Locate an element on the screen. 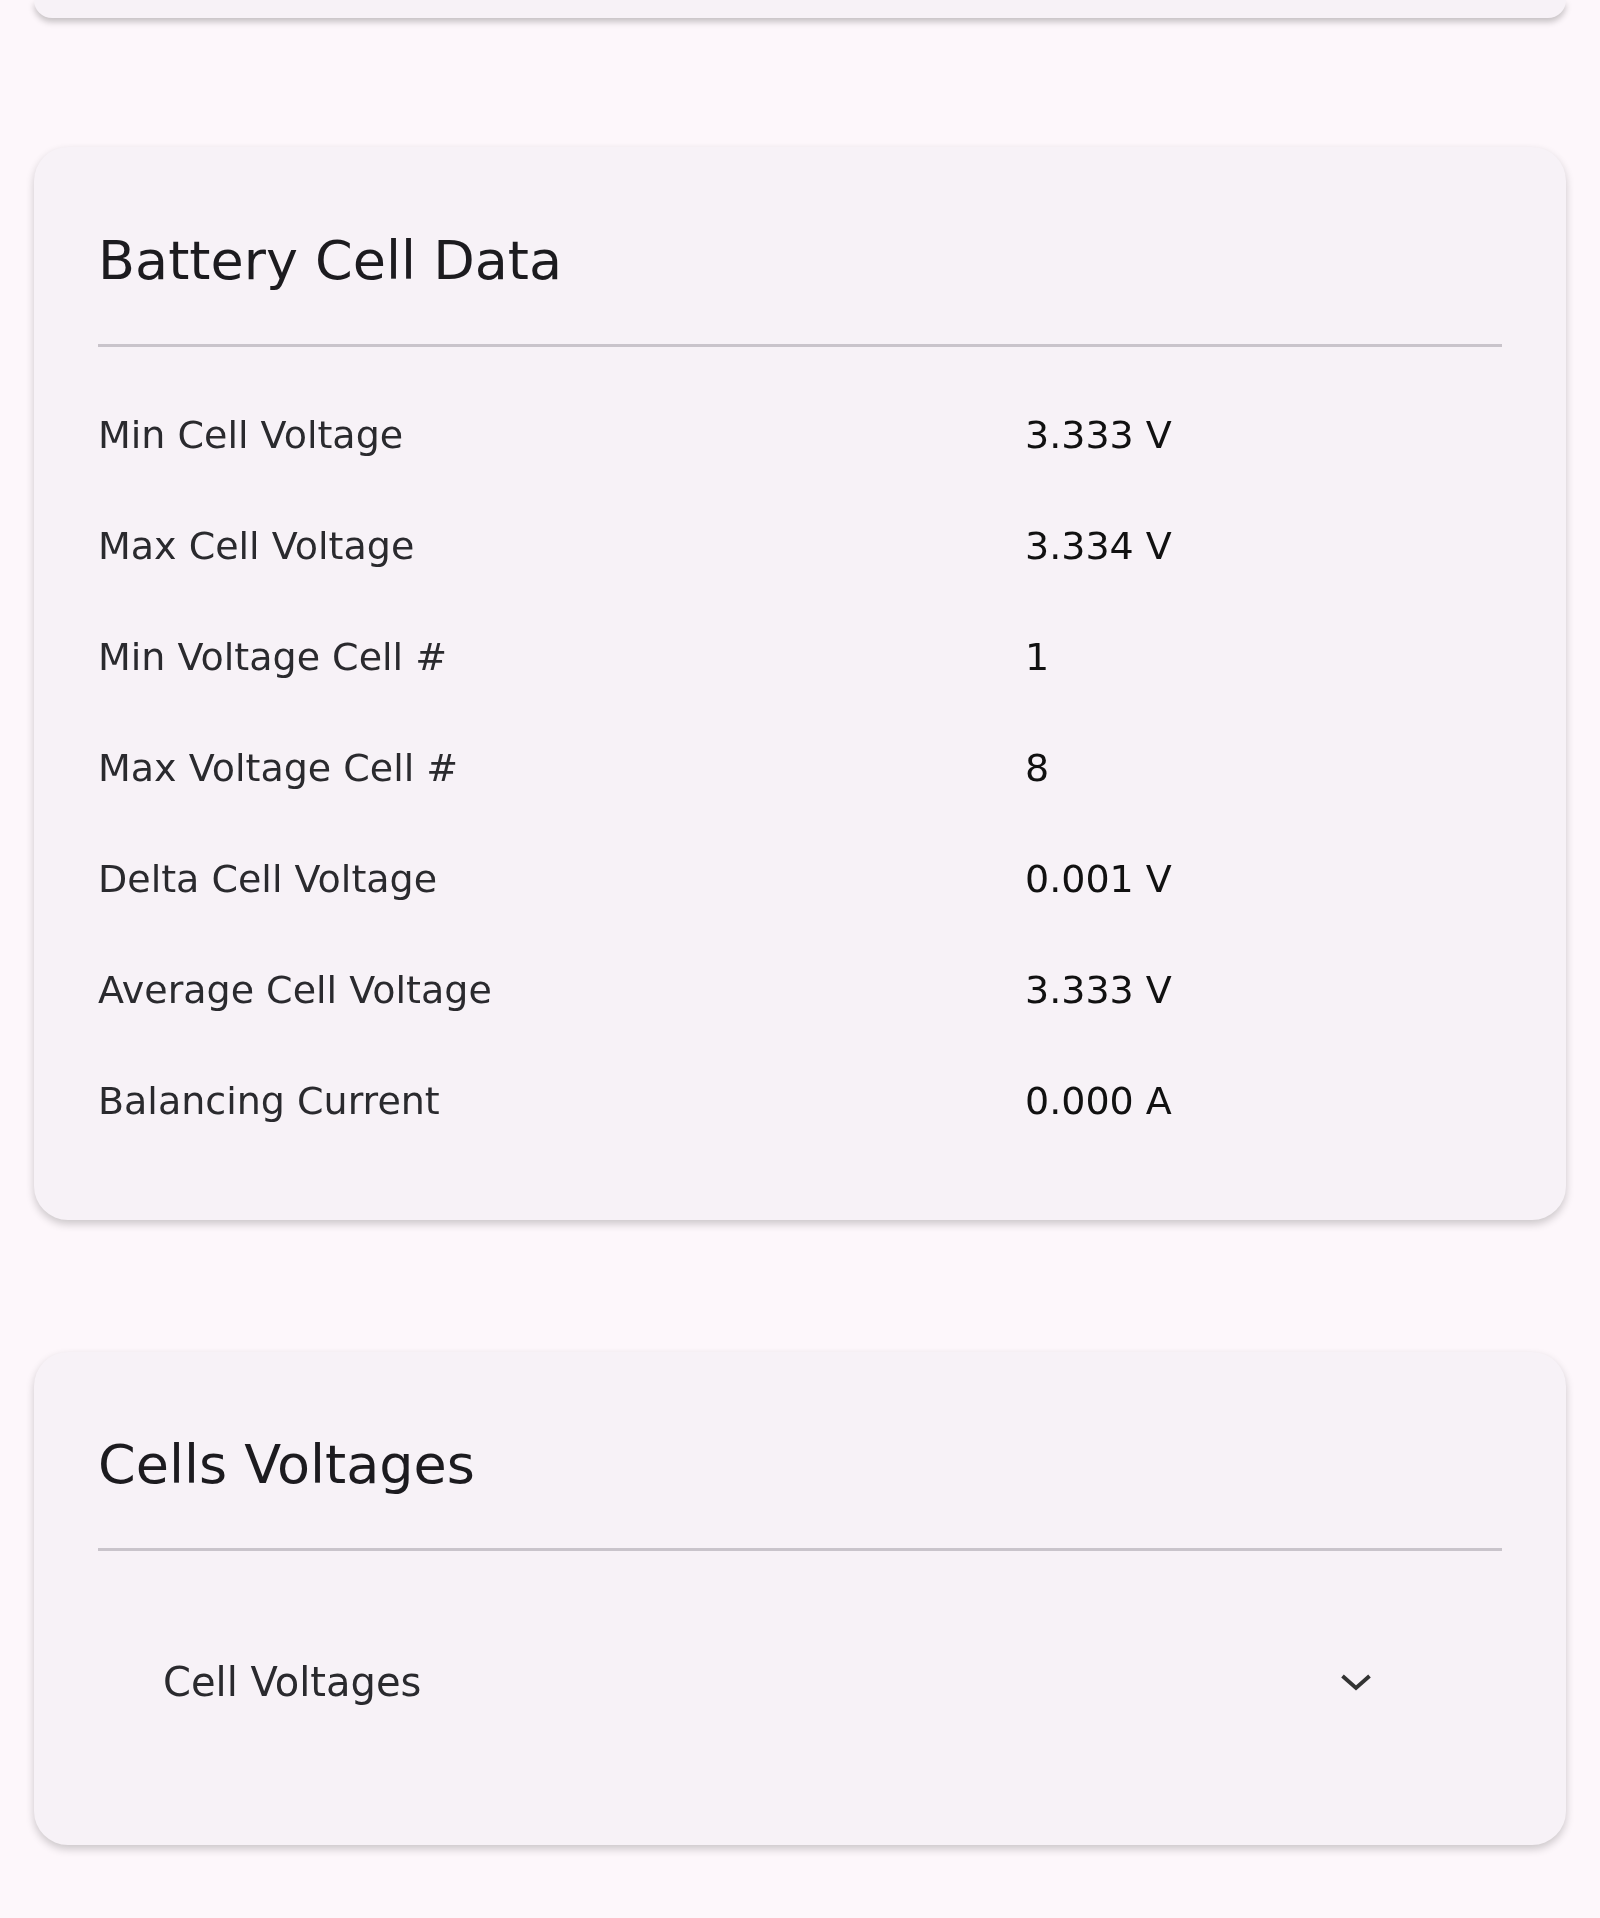 This screenshot has width=1600, height=1918. data-label: Min Cell Voltage is located at coordinates (251, 435).